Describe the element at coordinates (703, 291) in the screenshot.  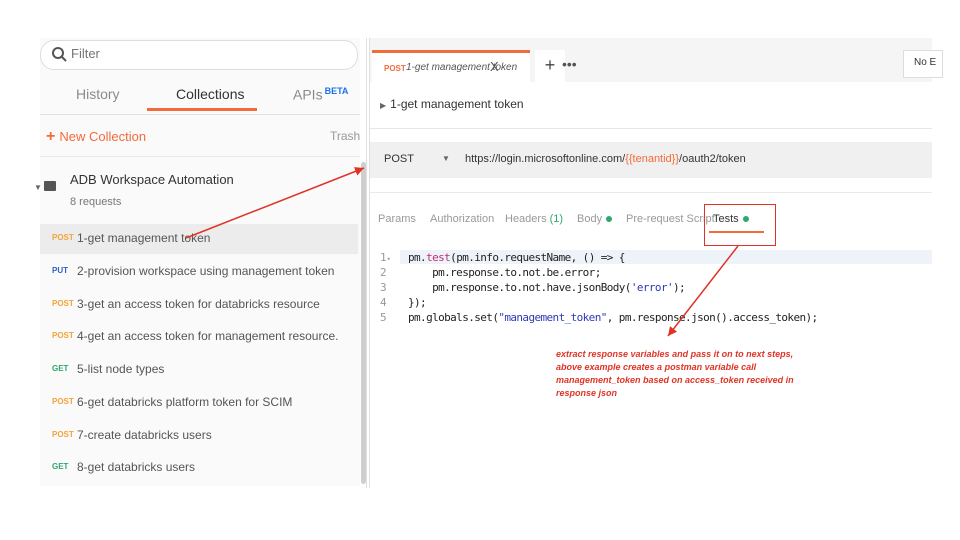
I see `arrow-to-code` at that location.